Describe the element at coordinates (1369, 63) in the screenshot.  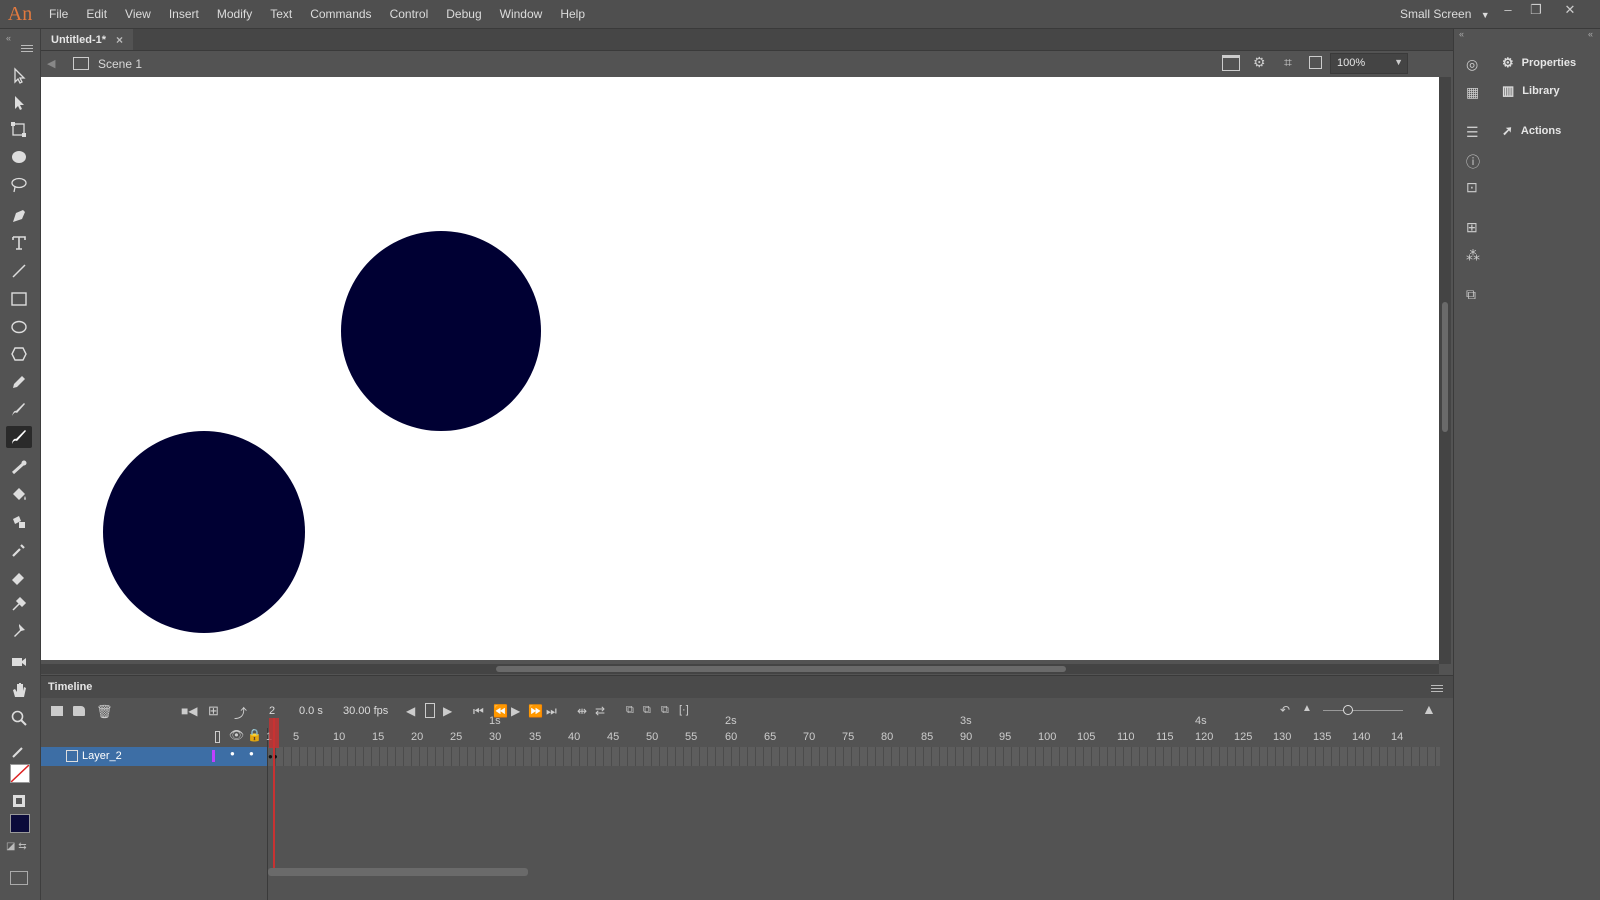
I see `zoom-dropdown: 100% ▼` at that location.